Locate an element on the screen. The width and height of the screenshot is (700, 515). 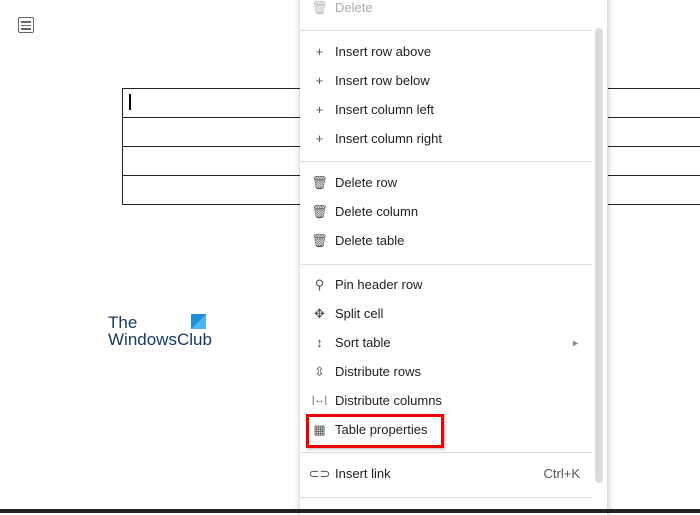
link-icon: ⊂⊃ is located at coordinates (317, 474).